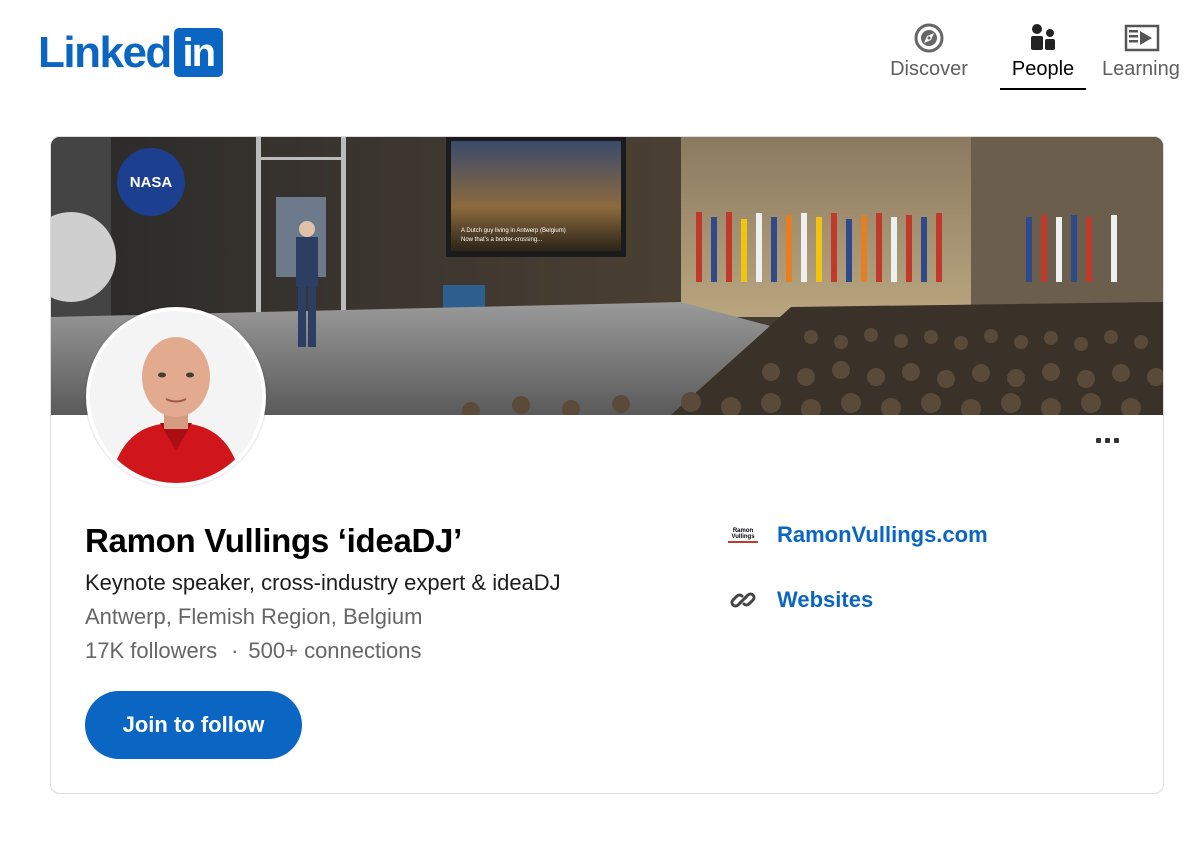 This screenshot has width=1200, height=847. What do you see at coordinates (882, 535) in the screenshot?
I see `site-link: RamonVullings.com` at bounding box center [882, 535].